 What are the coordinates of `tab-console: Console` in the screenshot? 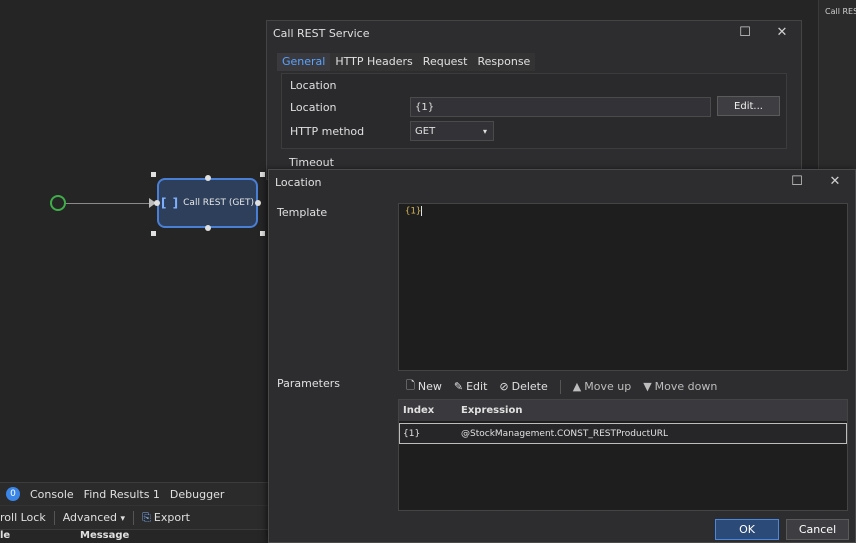 It's located at (52, 494).